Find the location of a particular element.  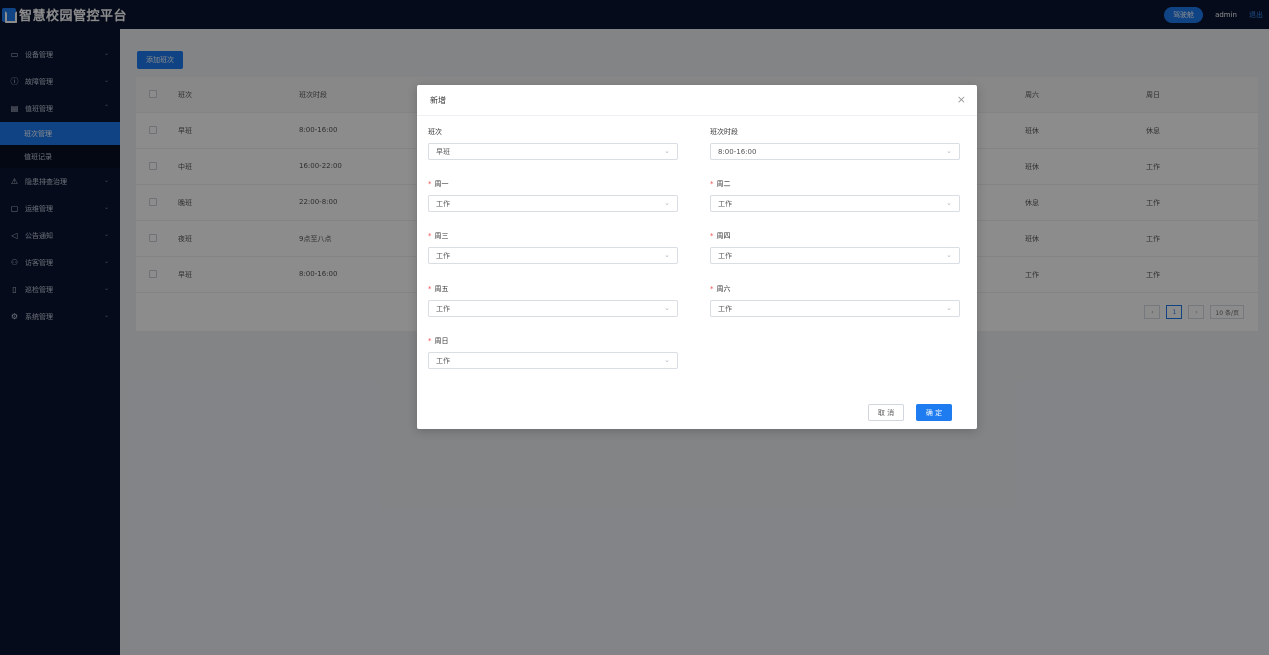

field-label-row: * 周六 is located at coordinates (835, 288).